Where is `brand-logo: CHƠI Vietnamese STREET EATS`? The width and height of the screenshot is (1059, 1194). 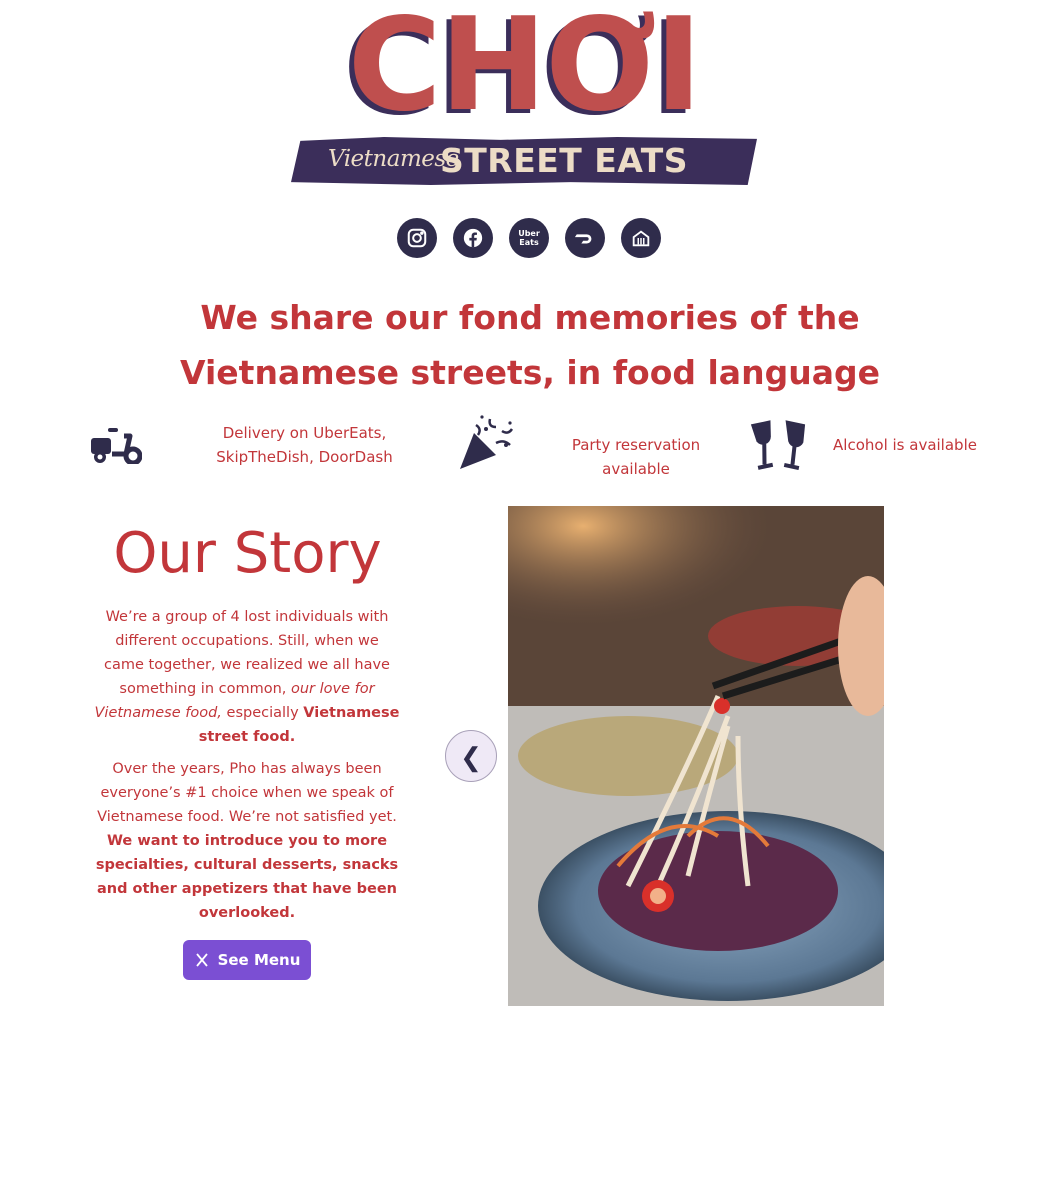
brand-logo: CHƠI Vietnamese STREET EATS is located at coordinates (524, 94).